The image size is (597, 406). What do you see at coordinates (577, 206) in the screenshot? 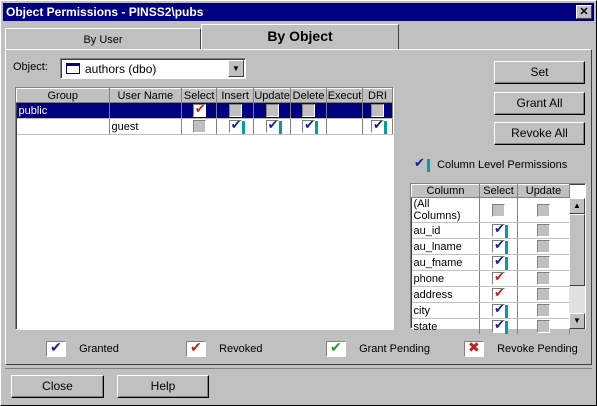
I see `scroll-up-icon: ▲` at bounding box center [577, 206].